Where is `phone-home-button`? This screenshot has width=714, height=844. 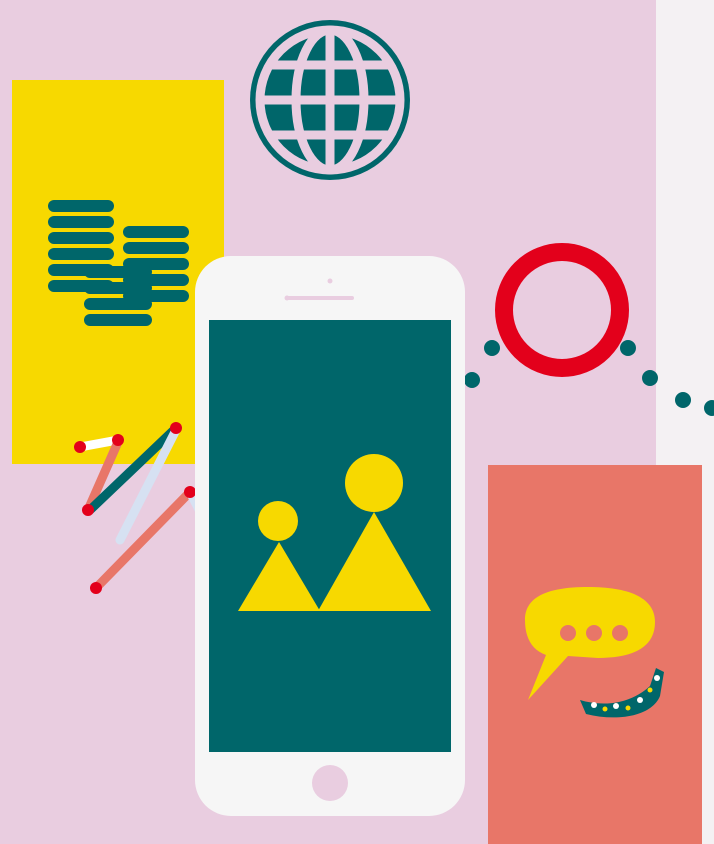
phone-home-button is located at coordinates (330, 783).